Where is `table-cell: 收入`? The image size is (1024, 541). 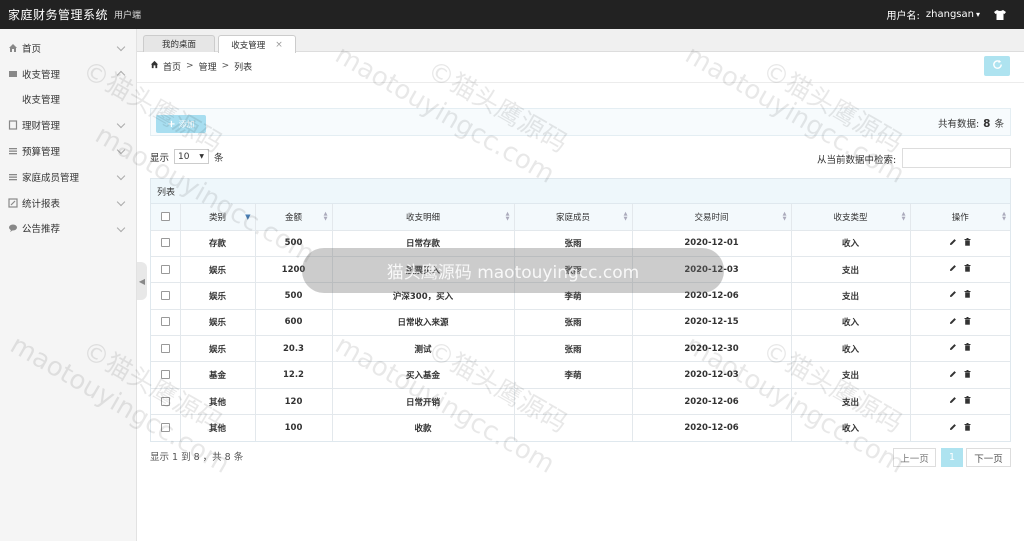
table-cell: 收入 is located at coordinates (851, 349).